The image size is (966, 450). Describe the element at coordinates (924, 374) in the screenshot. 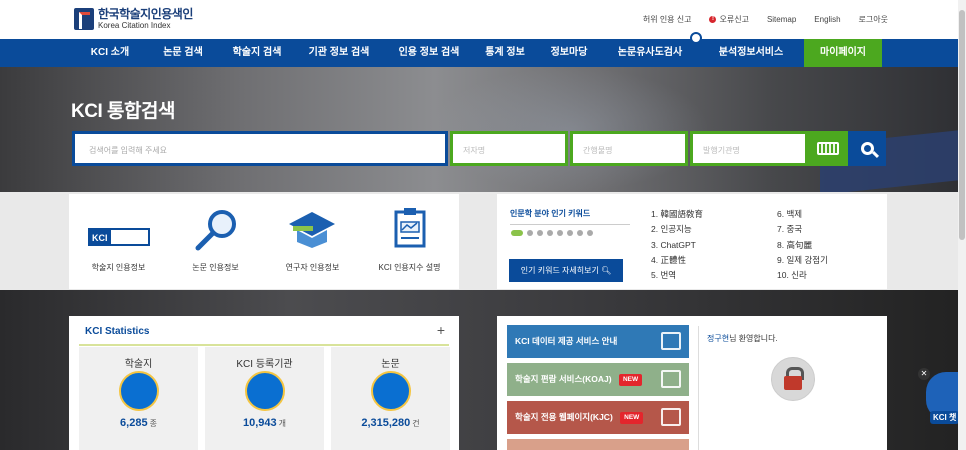

I see `close-icon: ✕` at that location.